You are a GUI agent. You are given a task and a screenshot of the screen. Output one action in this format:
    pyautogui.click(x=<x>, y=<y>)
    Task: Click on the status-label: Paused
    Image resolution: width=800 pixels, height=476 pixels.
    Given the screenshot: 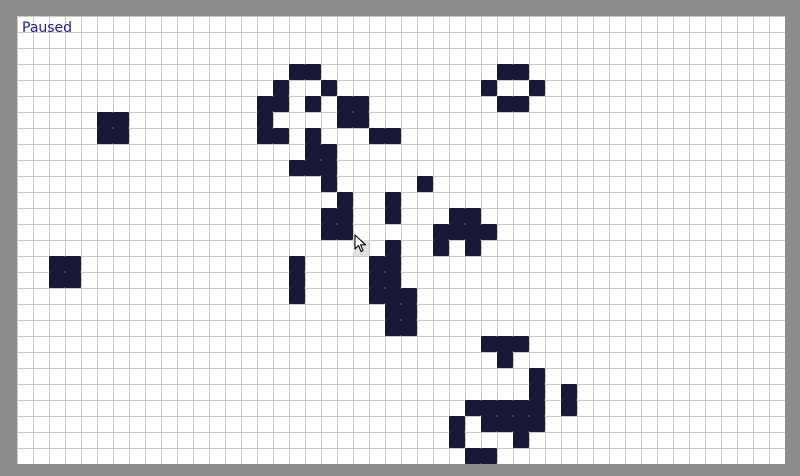 What is the action you would take?
    pyautogui.click(x=47, y=28)
    